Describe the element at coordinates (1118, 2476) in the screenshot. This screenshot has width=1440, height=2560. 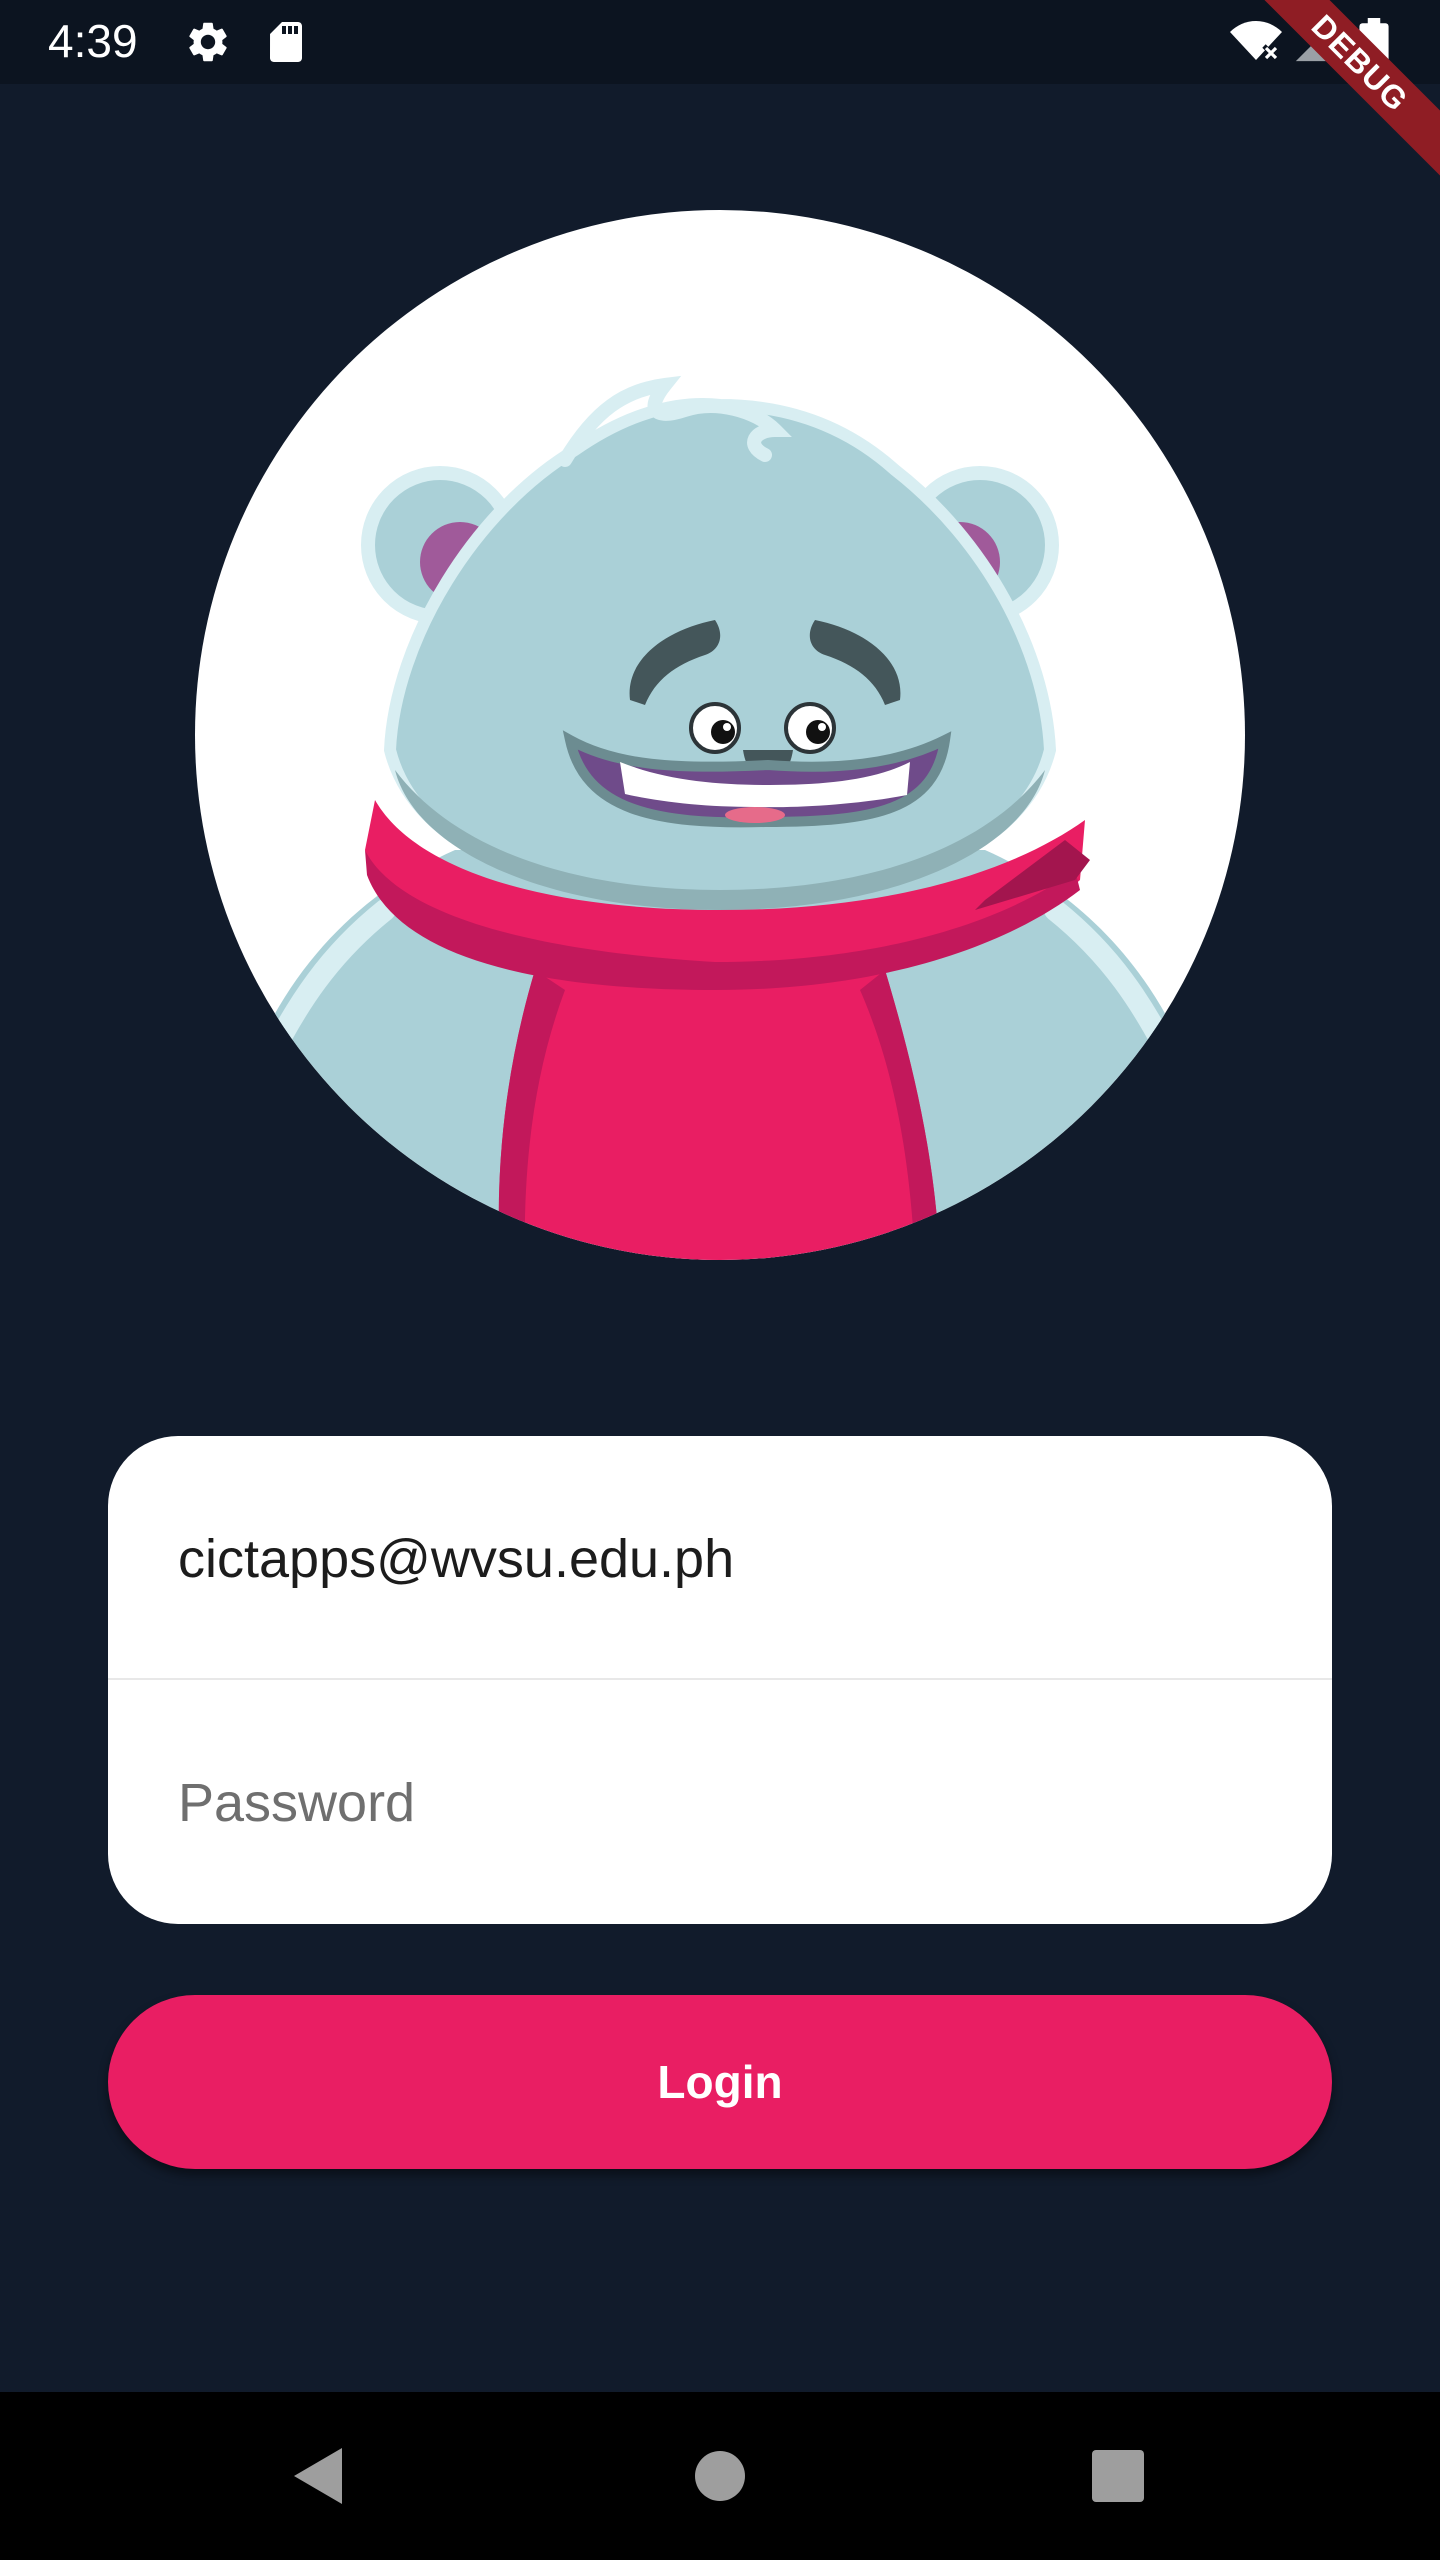
I see `recents-icon` at that location.